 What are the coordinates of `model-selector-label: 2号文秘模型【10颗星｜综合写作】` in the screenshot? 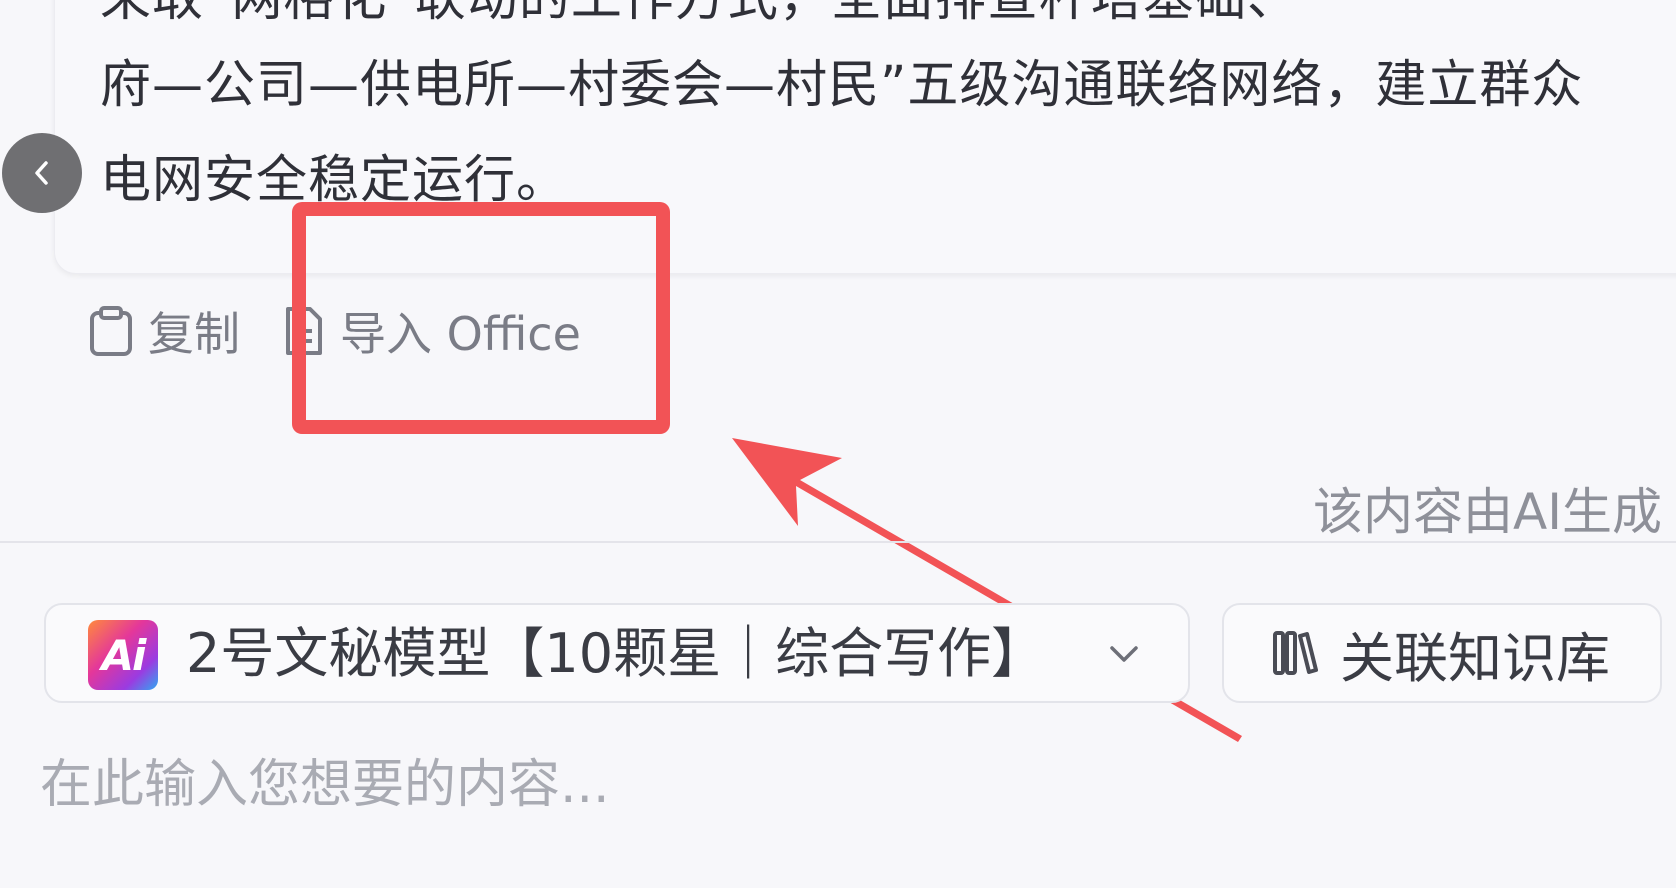 It's located at (616, 653).